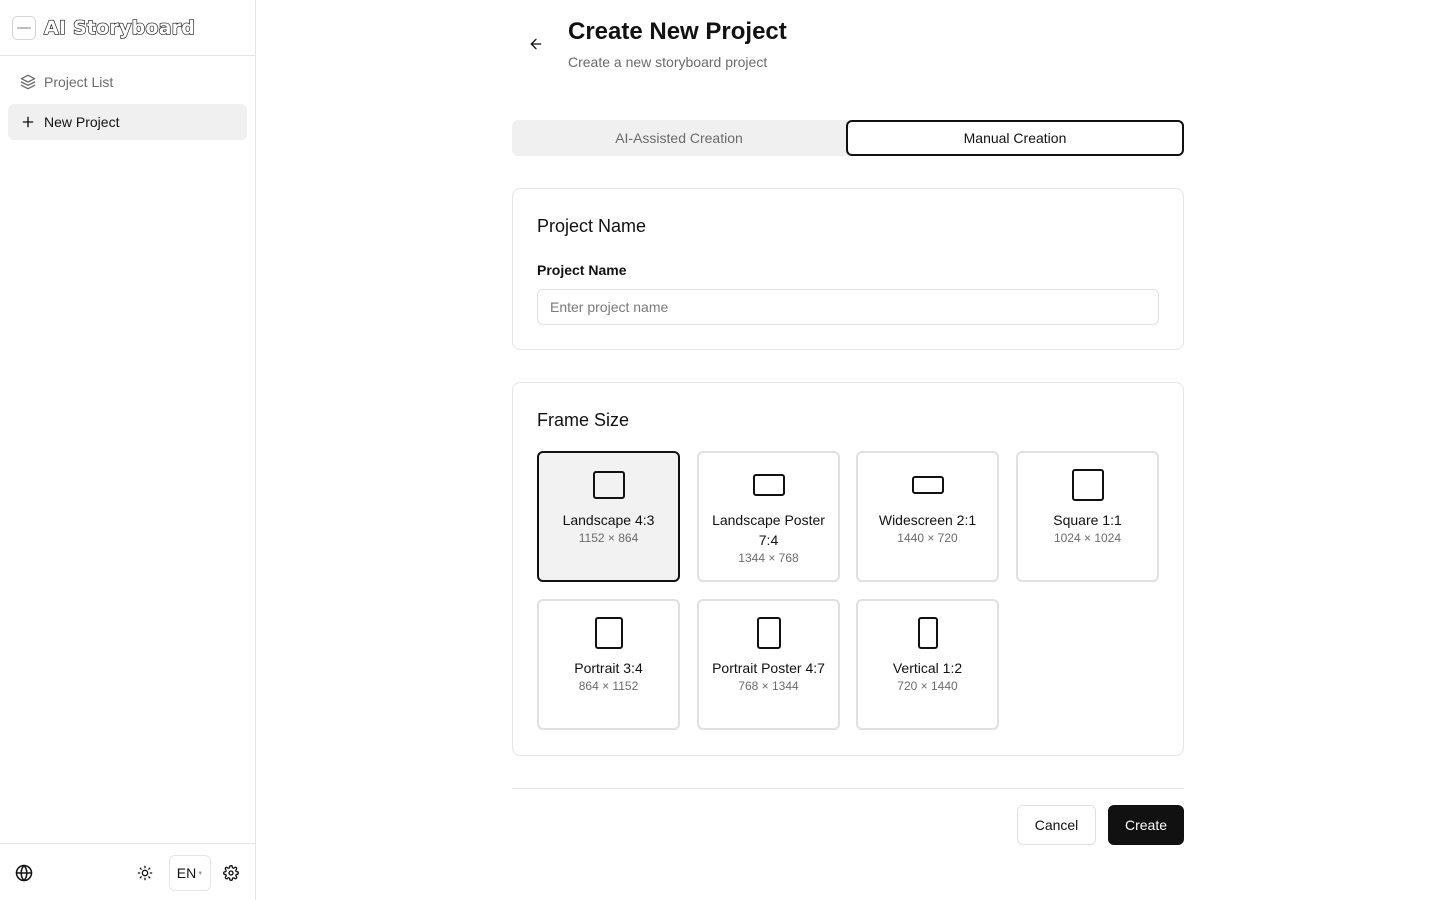  I want to click on gear-icon, so click(231, 873).